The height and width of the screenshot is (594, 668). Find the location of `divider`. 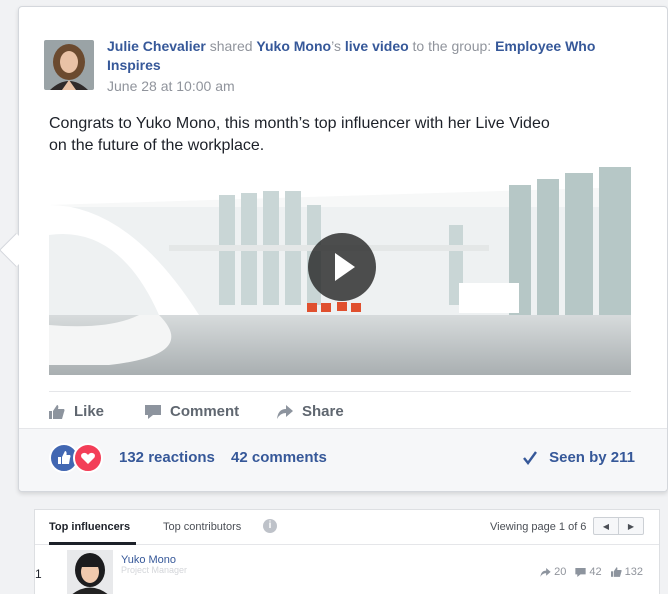

divider is located at coordinates (340, 391).